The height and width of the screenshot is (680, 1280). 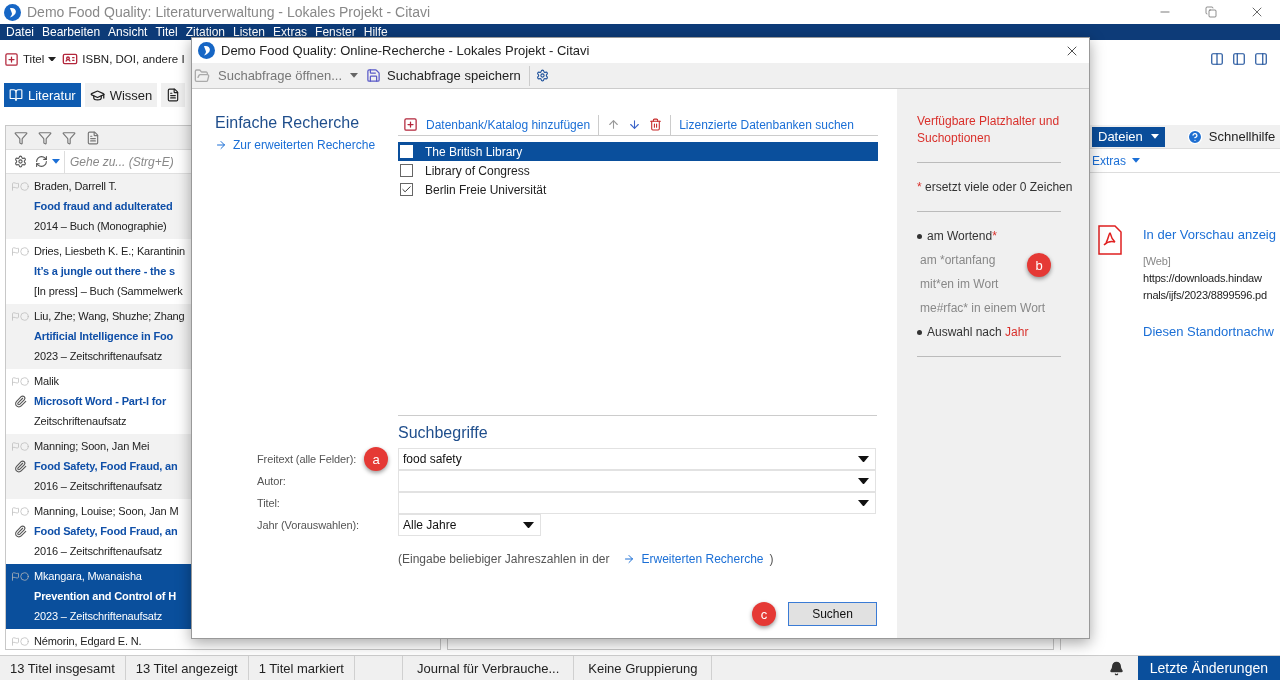 I want to click on isbn-field: ISBN, DOI, andere I, so click(x=133, y=59).